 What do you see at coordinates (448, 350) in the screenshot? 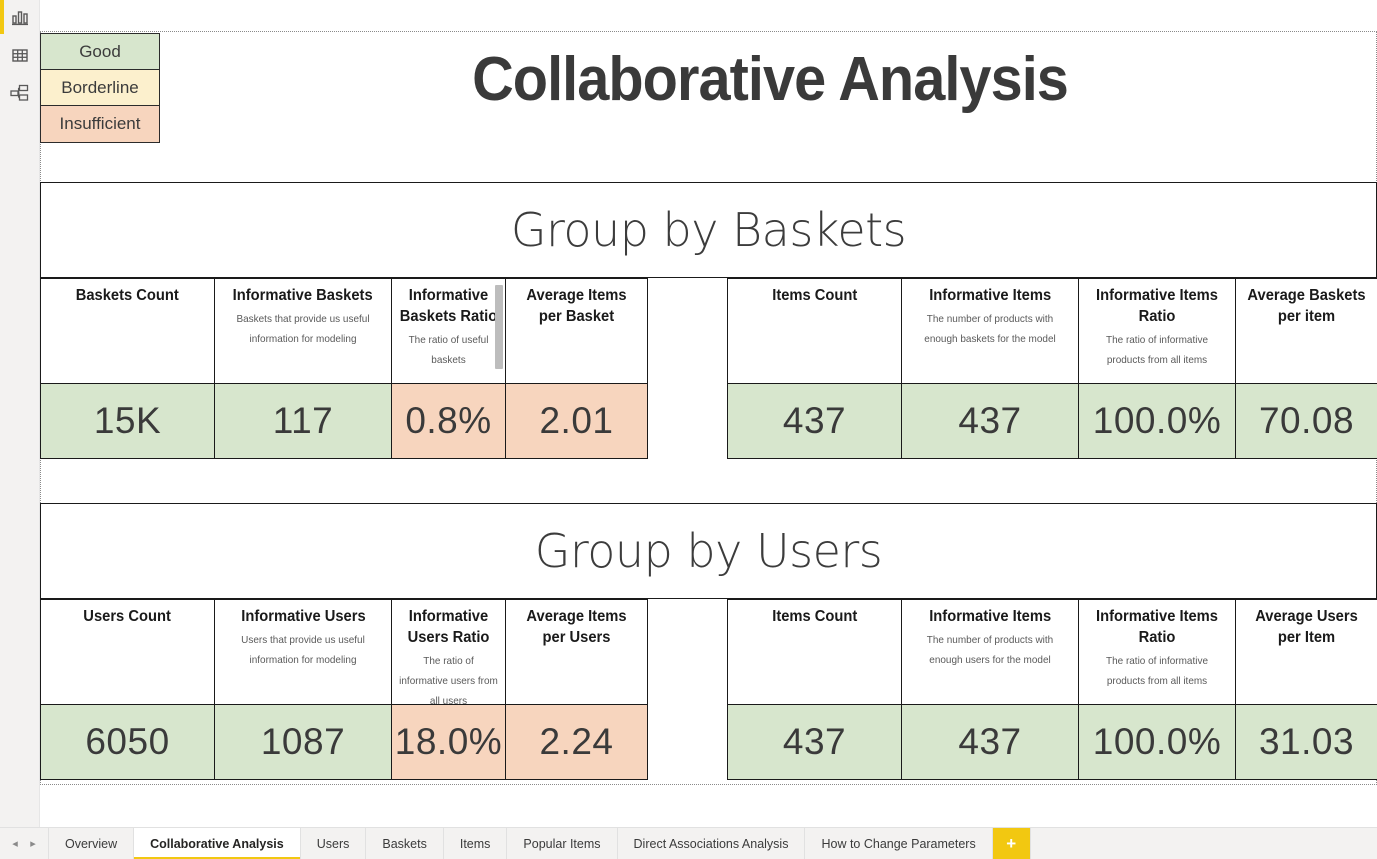
I see `column-header-subtitle: The ratio of useful baskets` at bounding box center [448, 350].